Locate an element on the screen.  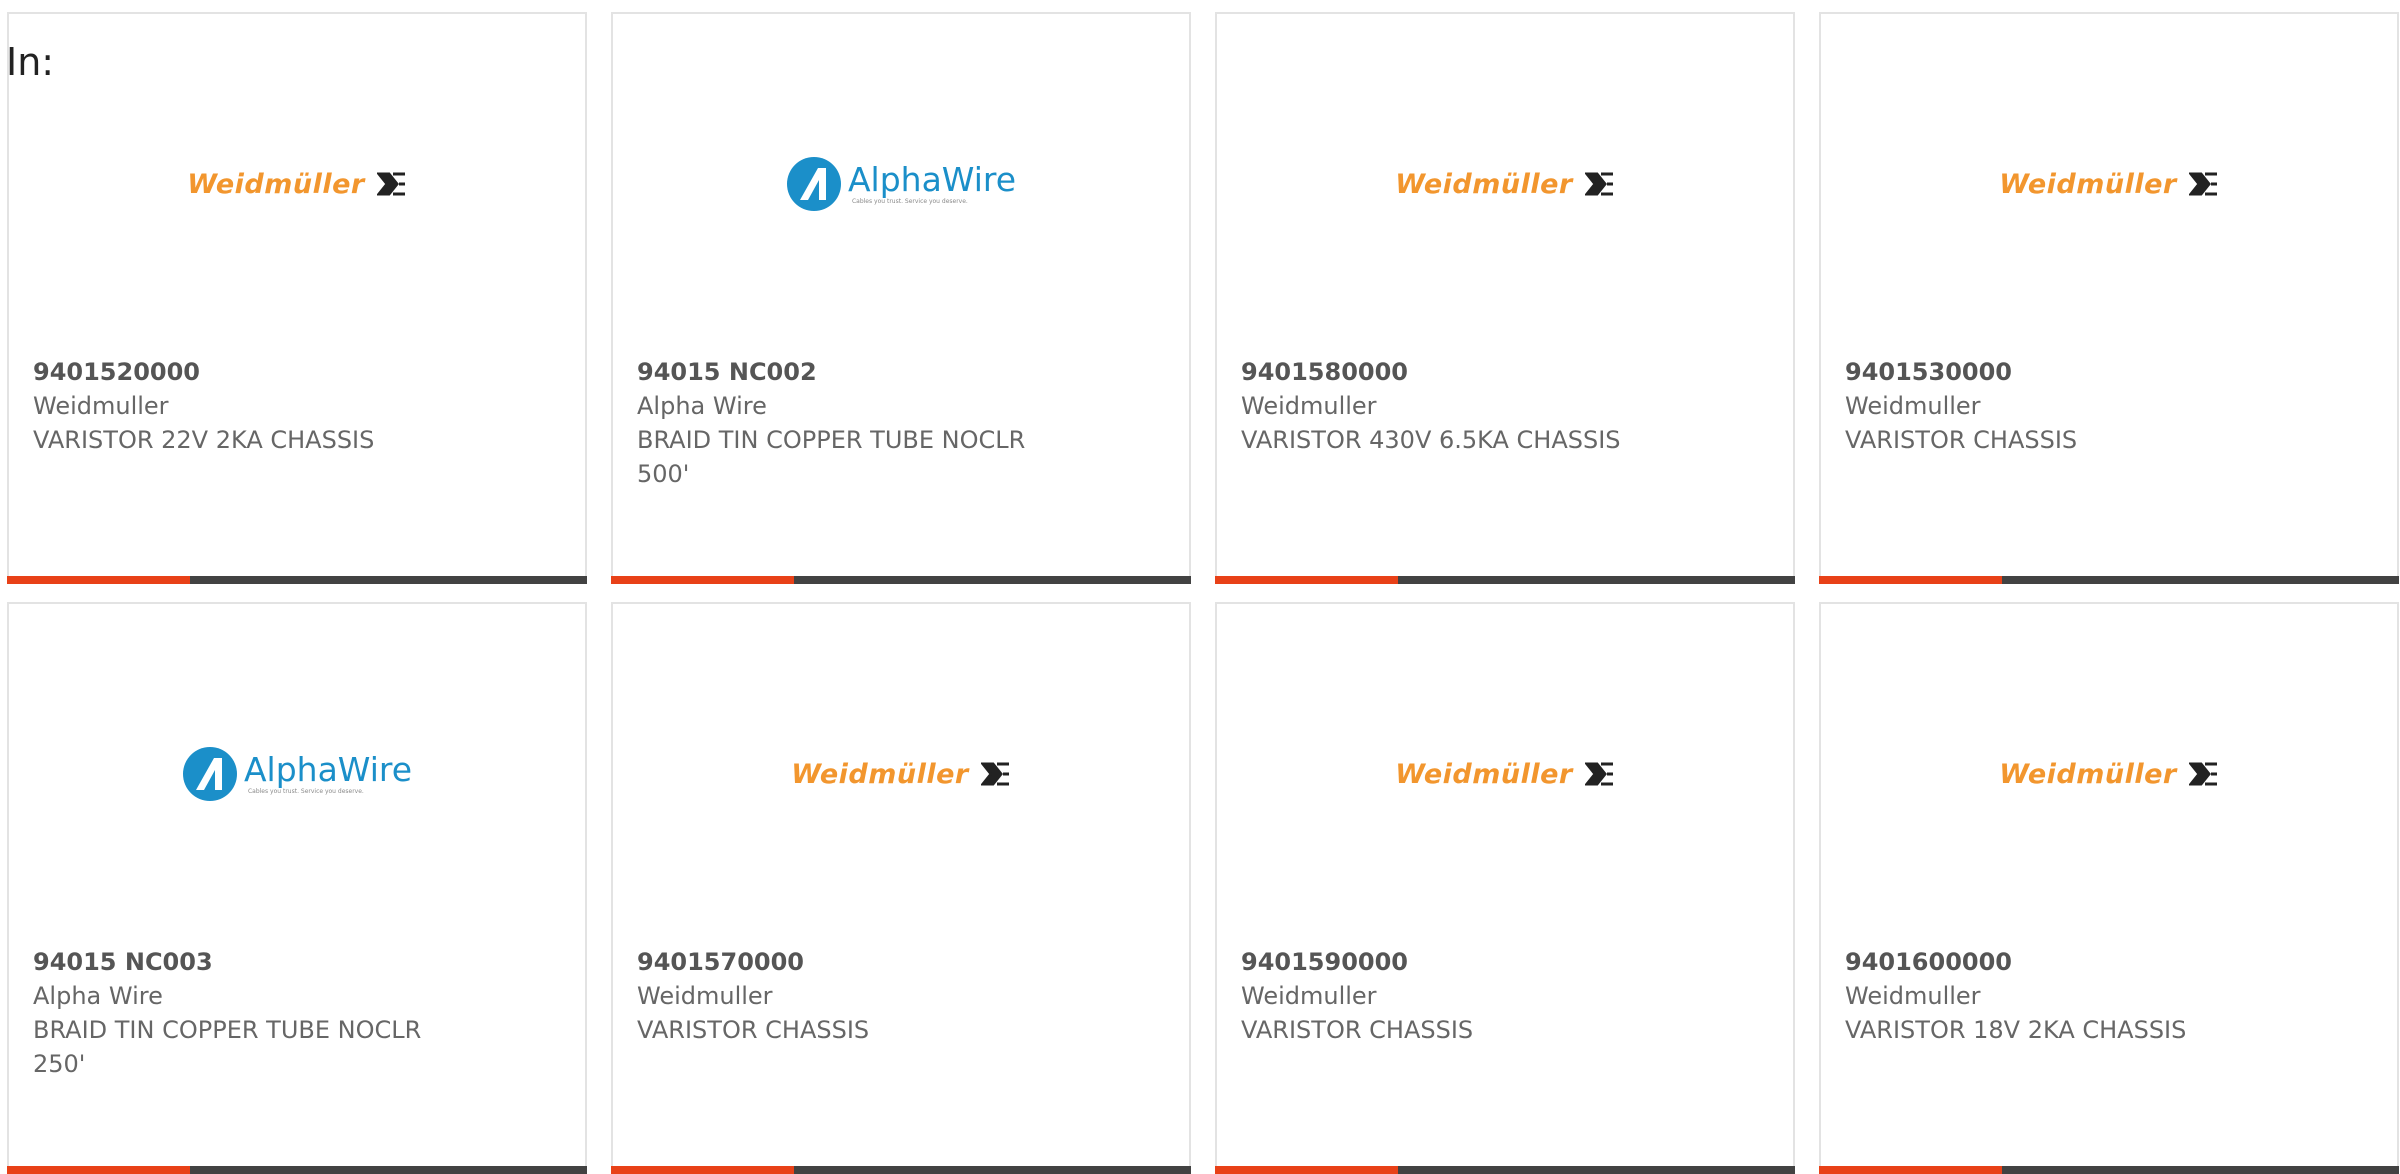
product-info: 9401590000 Weidmuller VARISTOR CHASSIS is located at coordinates (1451, 996).